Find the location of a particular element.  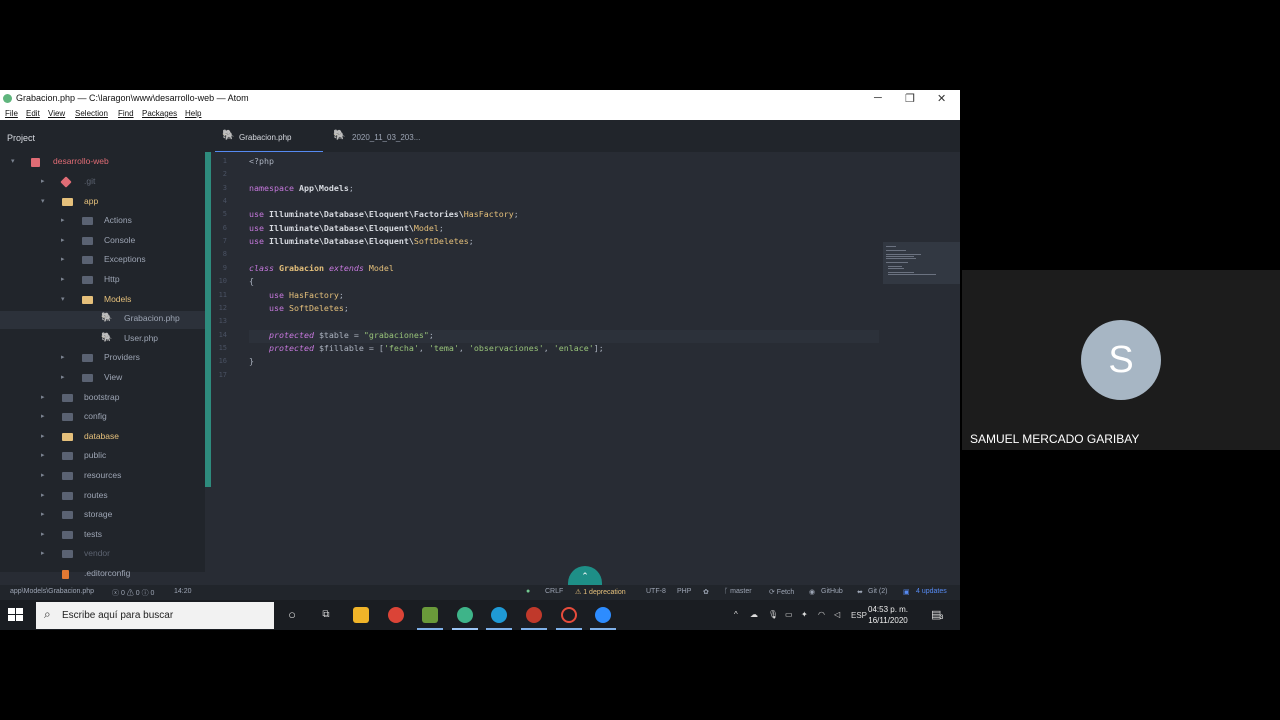

tree-item-view: ▸ View is located at coordinates (102, 379).